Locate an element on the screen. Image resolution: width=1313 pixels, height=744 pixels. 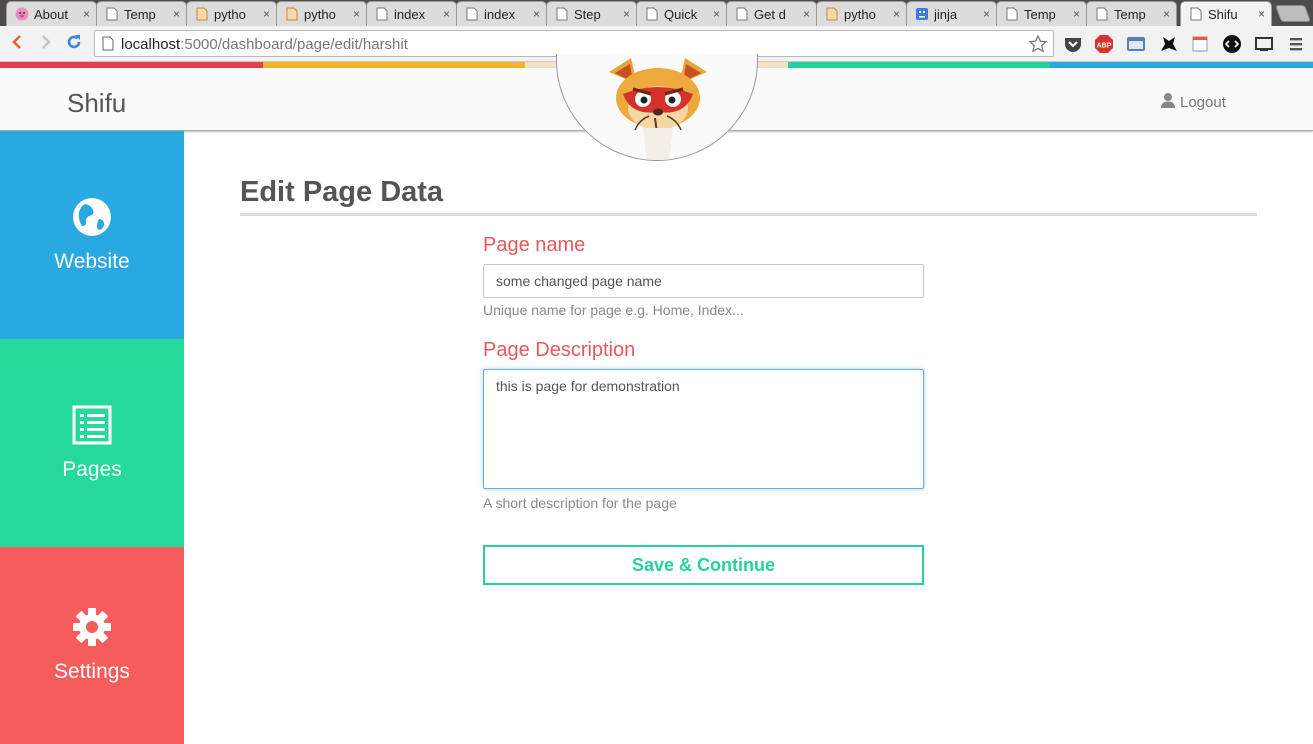
back-button is located at coordinates (17, 44).